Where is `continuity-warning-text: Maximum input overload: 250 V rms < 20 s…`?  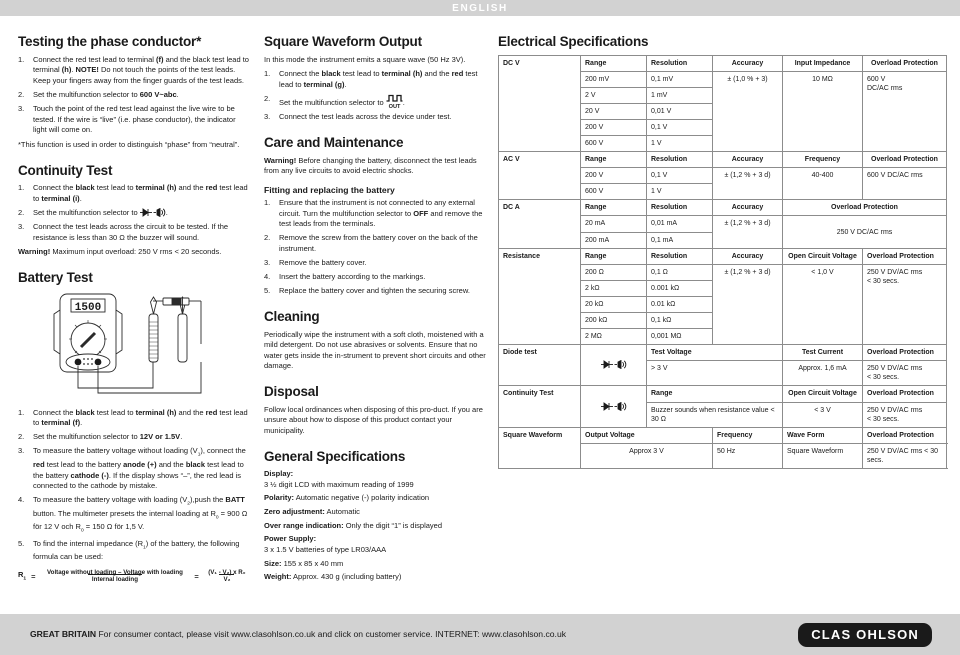
continuity-warning-text: Maximum input overload: 250 V rms < 20 s… is located at coordinates (137, 252).